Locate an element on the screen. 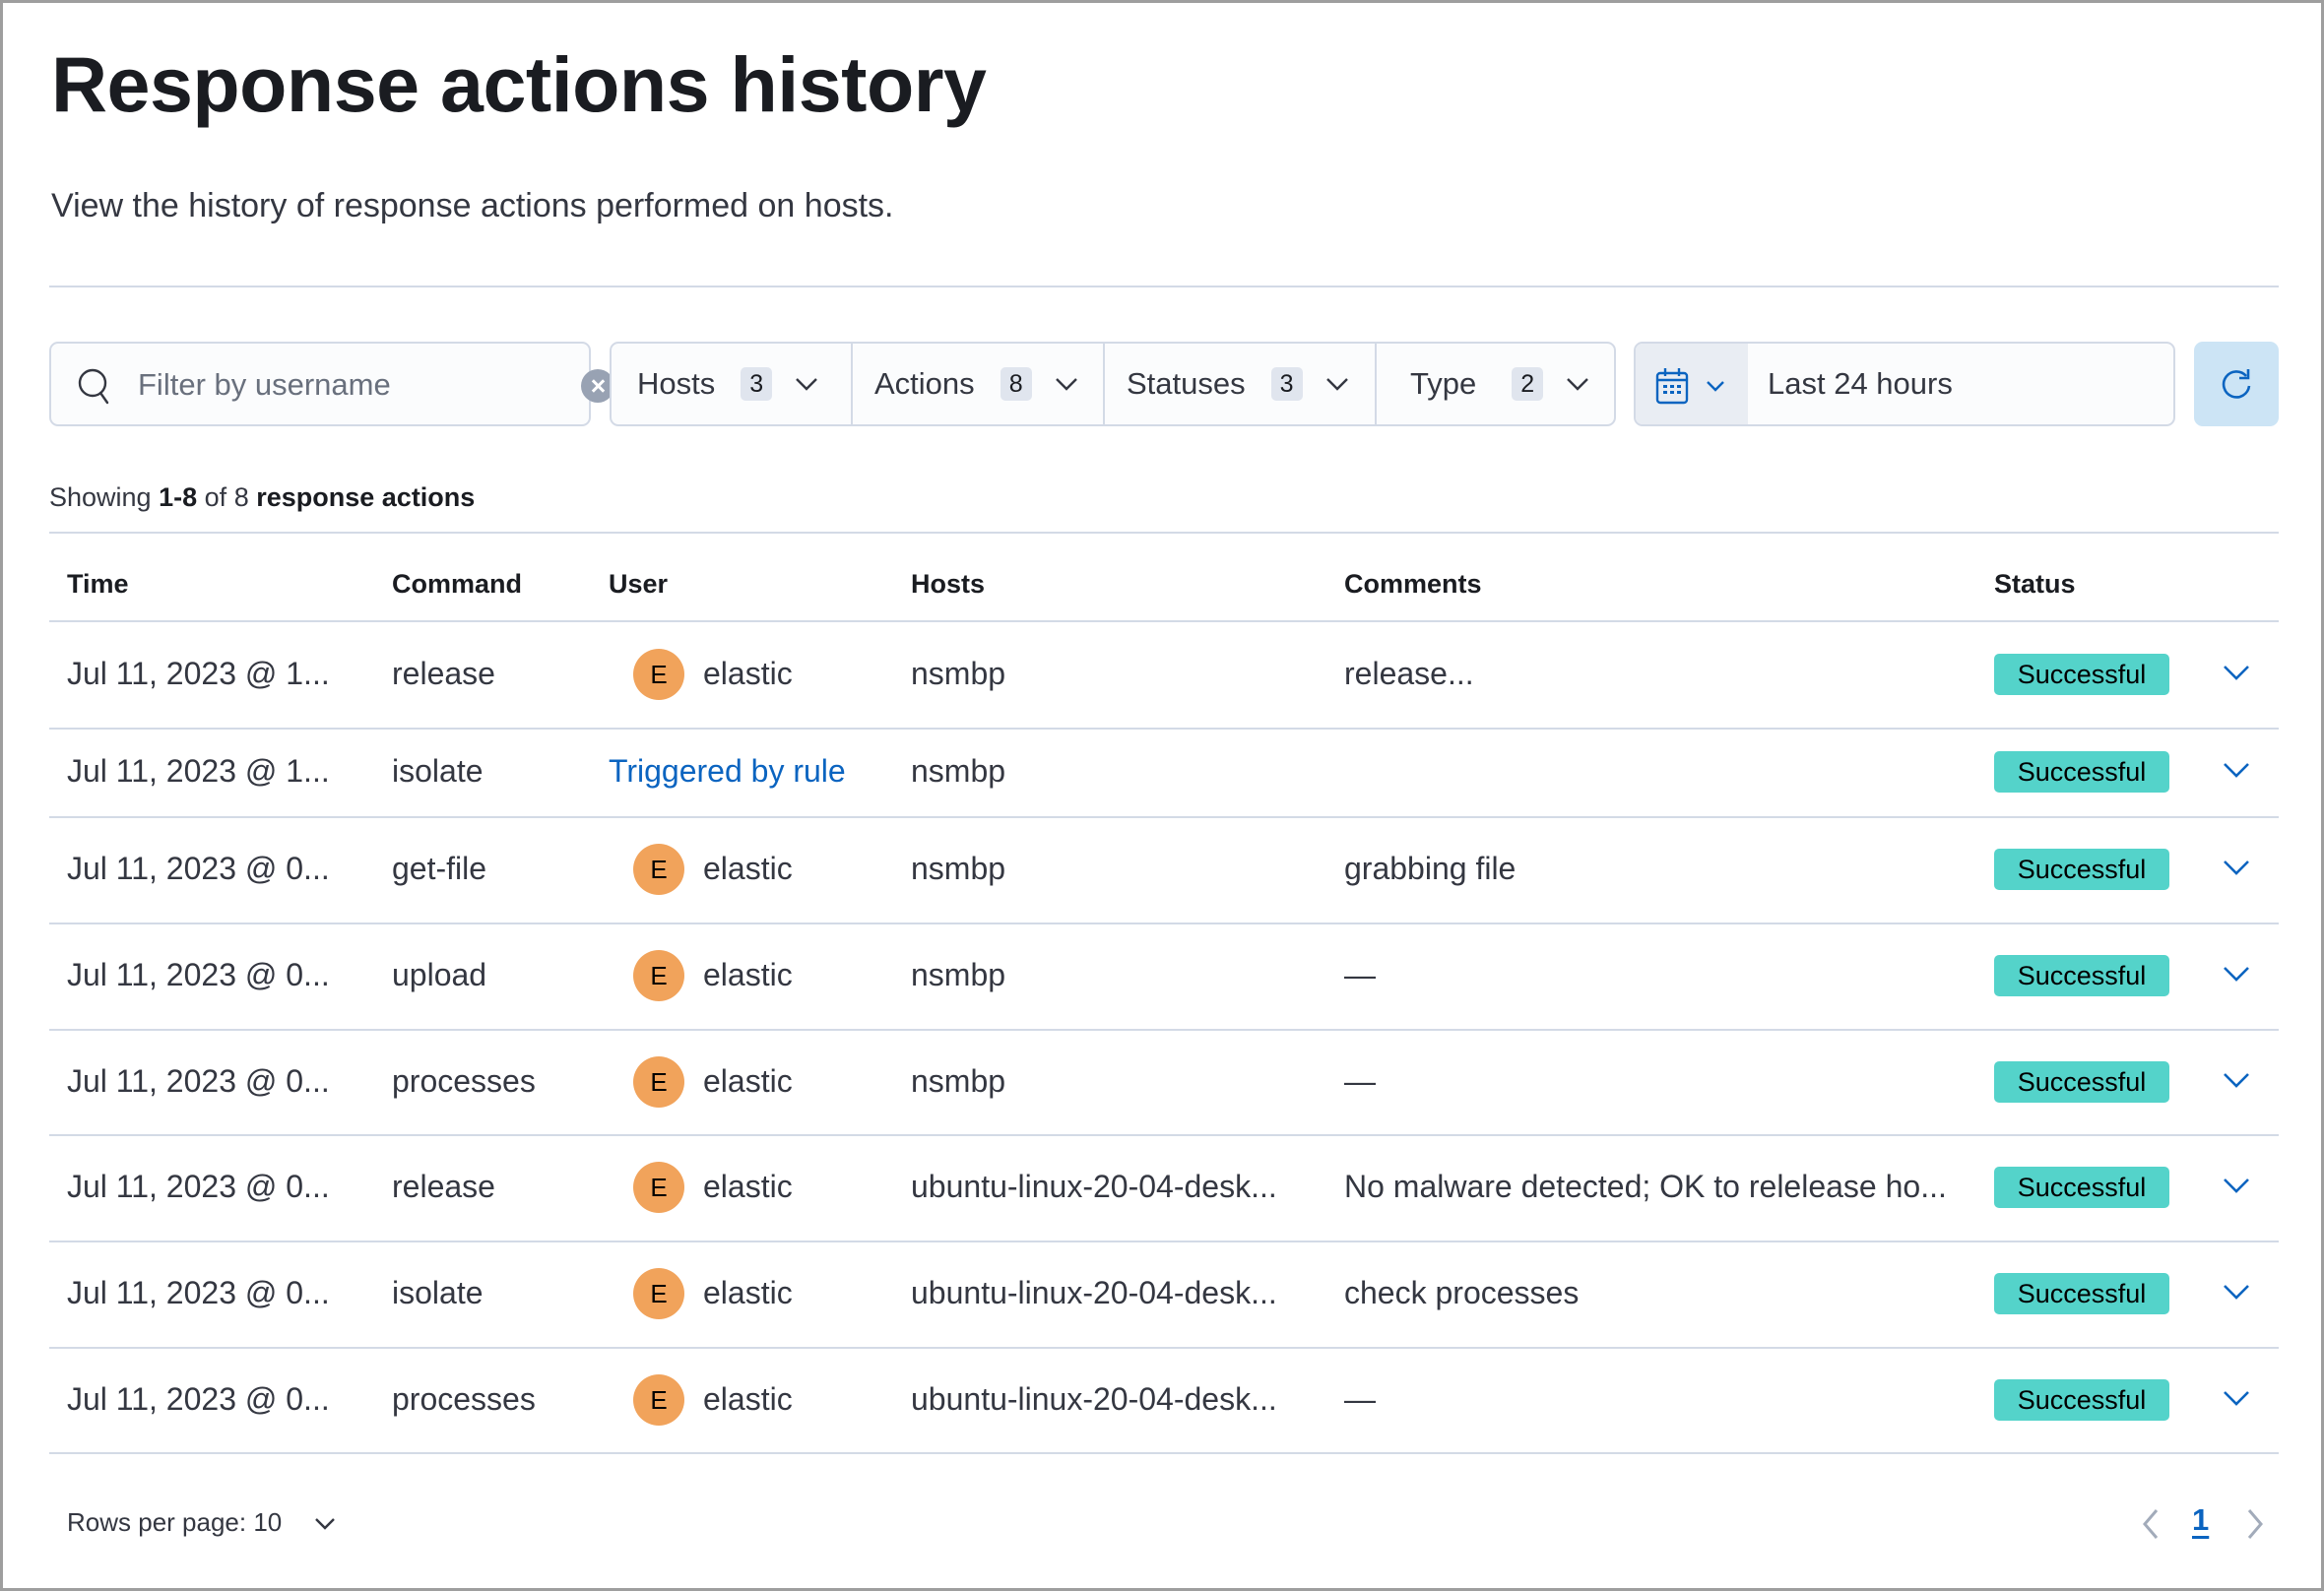 The height and width of the screenshot is (1591, 2324). filter-label: Statuses is located at coordinates (1187, 383).